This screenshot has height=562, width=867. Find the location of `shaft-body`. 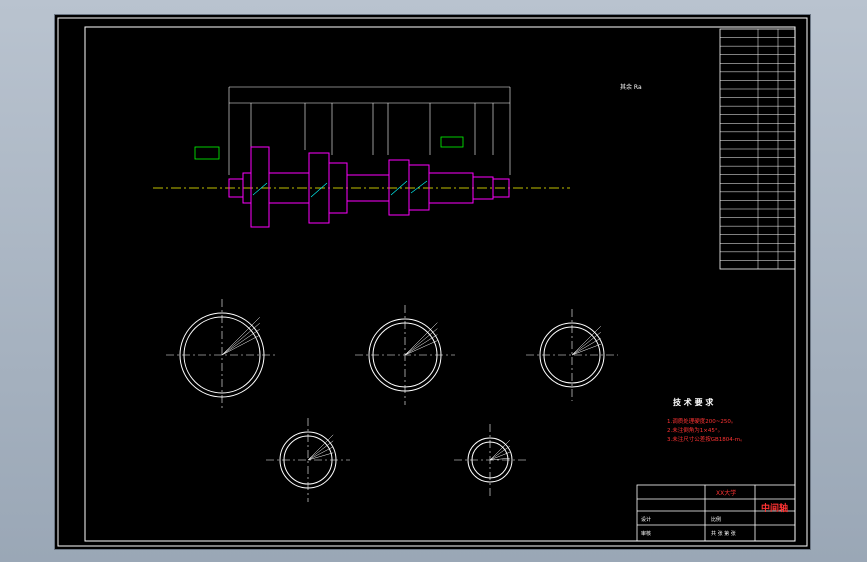

shaft-body is located at coordinates (369, 187).